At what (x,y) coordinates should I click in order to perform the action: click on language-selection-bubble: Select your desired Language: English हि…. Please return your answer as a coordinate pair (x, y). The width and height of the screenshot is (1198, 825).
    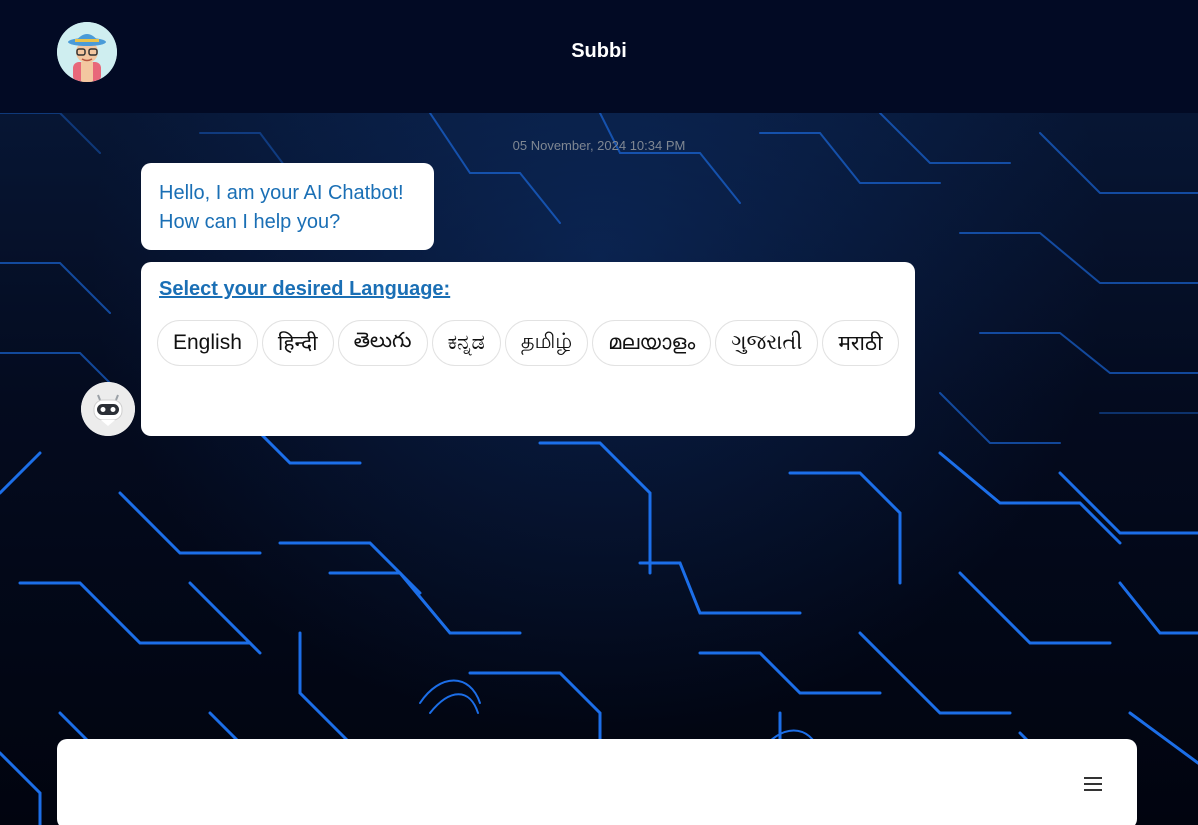
    Looking at the image, I should click on (528, 349).